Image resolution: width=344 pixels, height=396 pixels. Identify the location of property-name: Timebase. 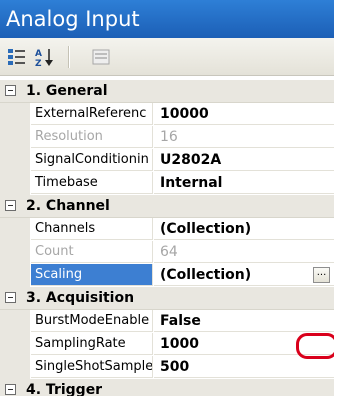
(92, 183).